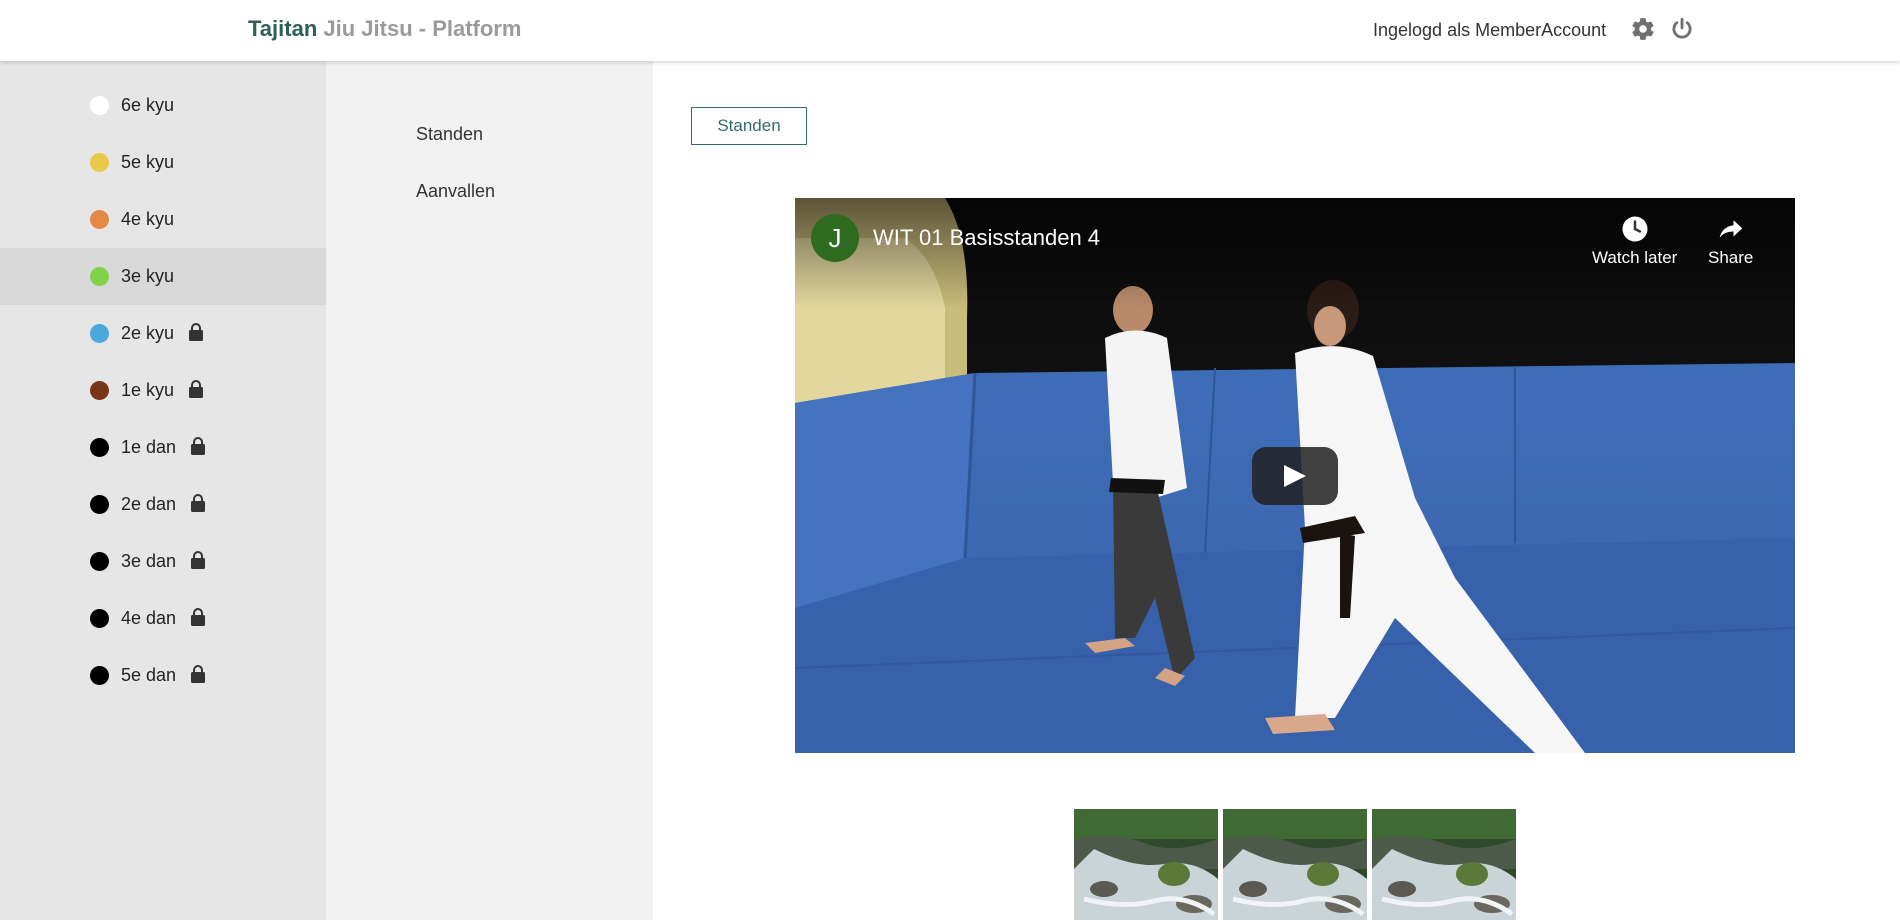 Image resolution: width=1900 pixels, height=920 pixels. Describe the element at coordinates (1635, 257) in the screenshot. I see `watch-later-label: Watch later` at that location.